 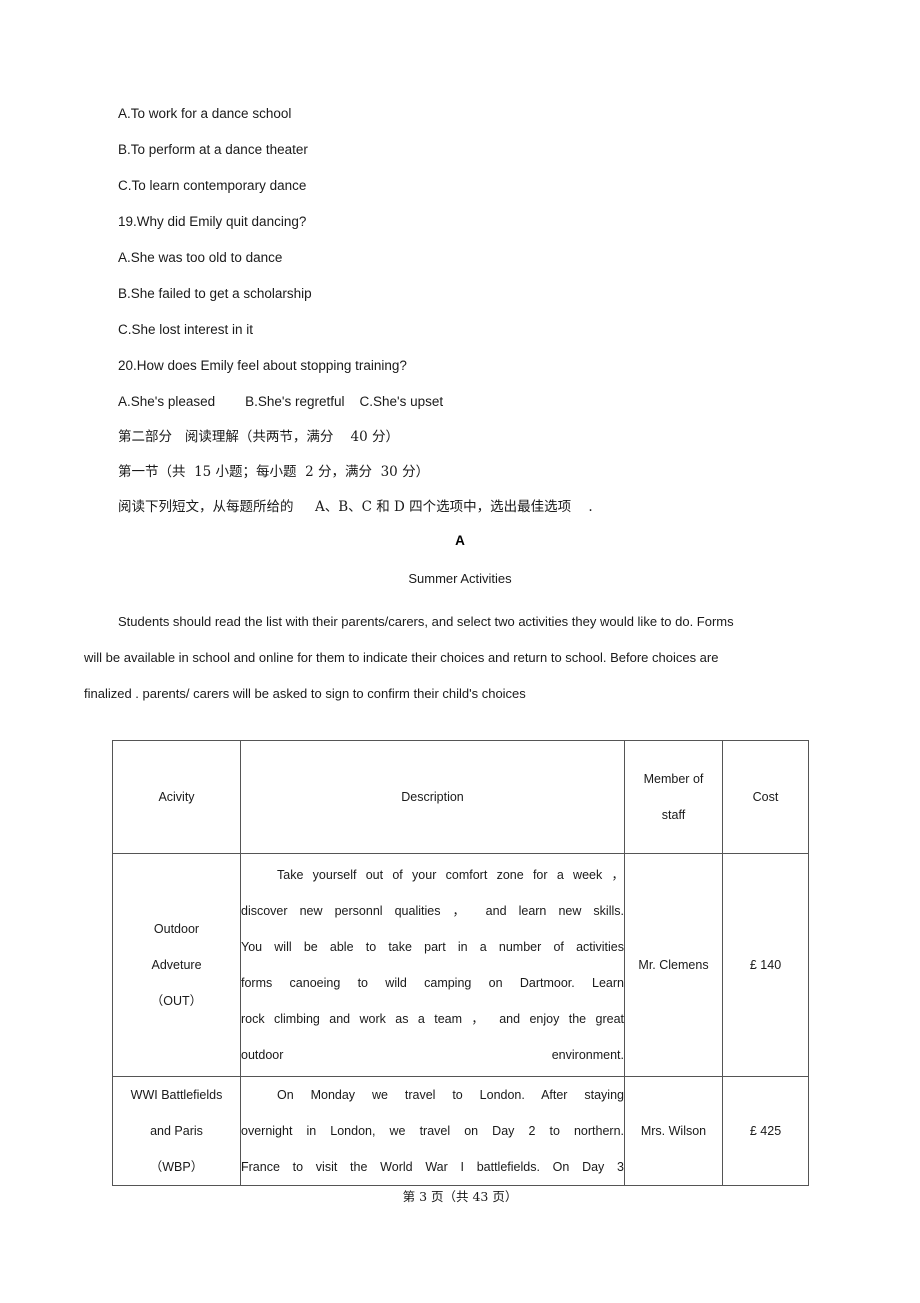 I want to click on cell-activity-name: WWI Battlefields and Paris （WBP）, so click(x=176, y=1131).